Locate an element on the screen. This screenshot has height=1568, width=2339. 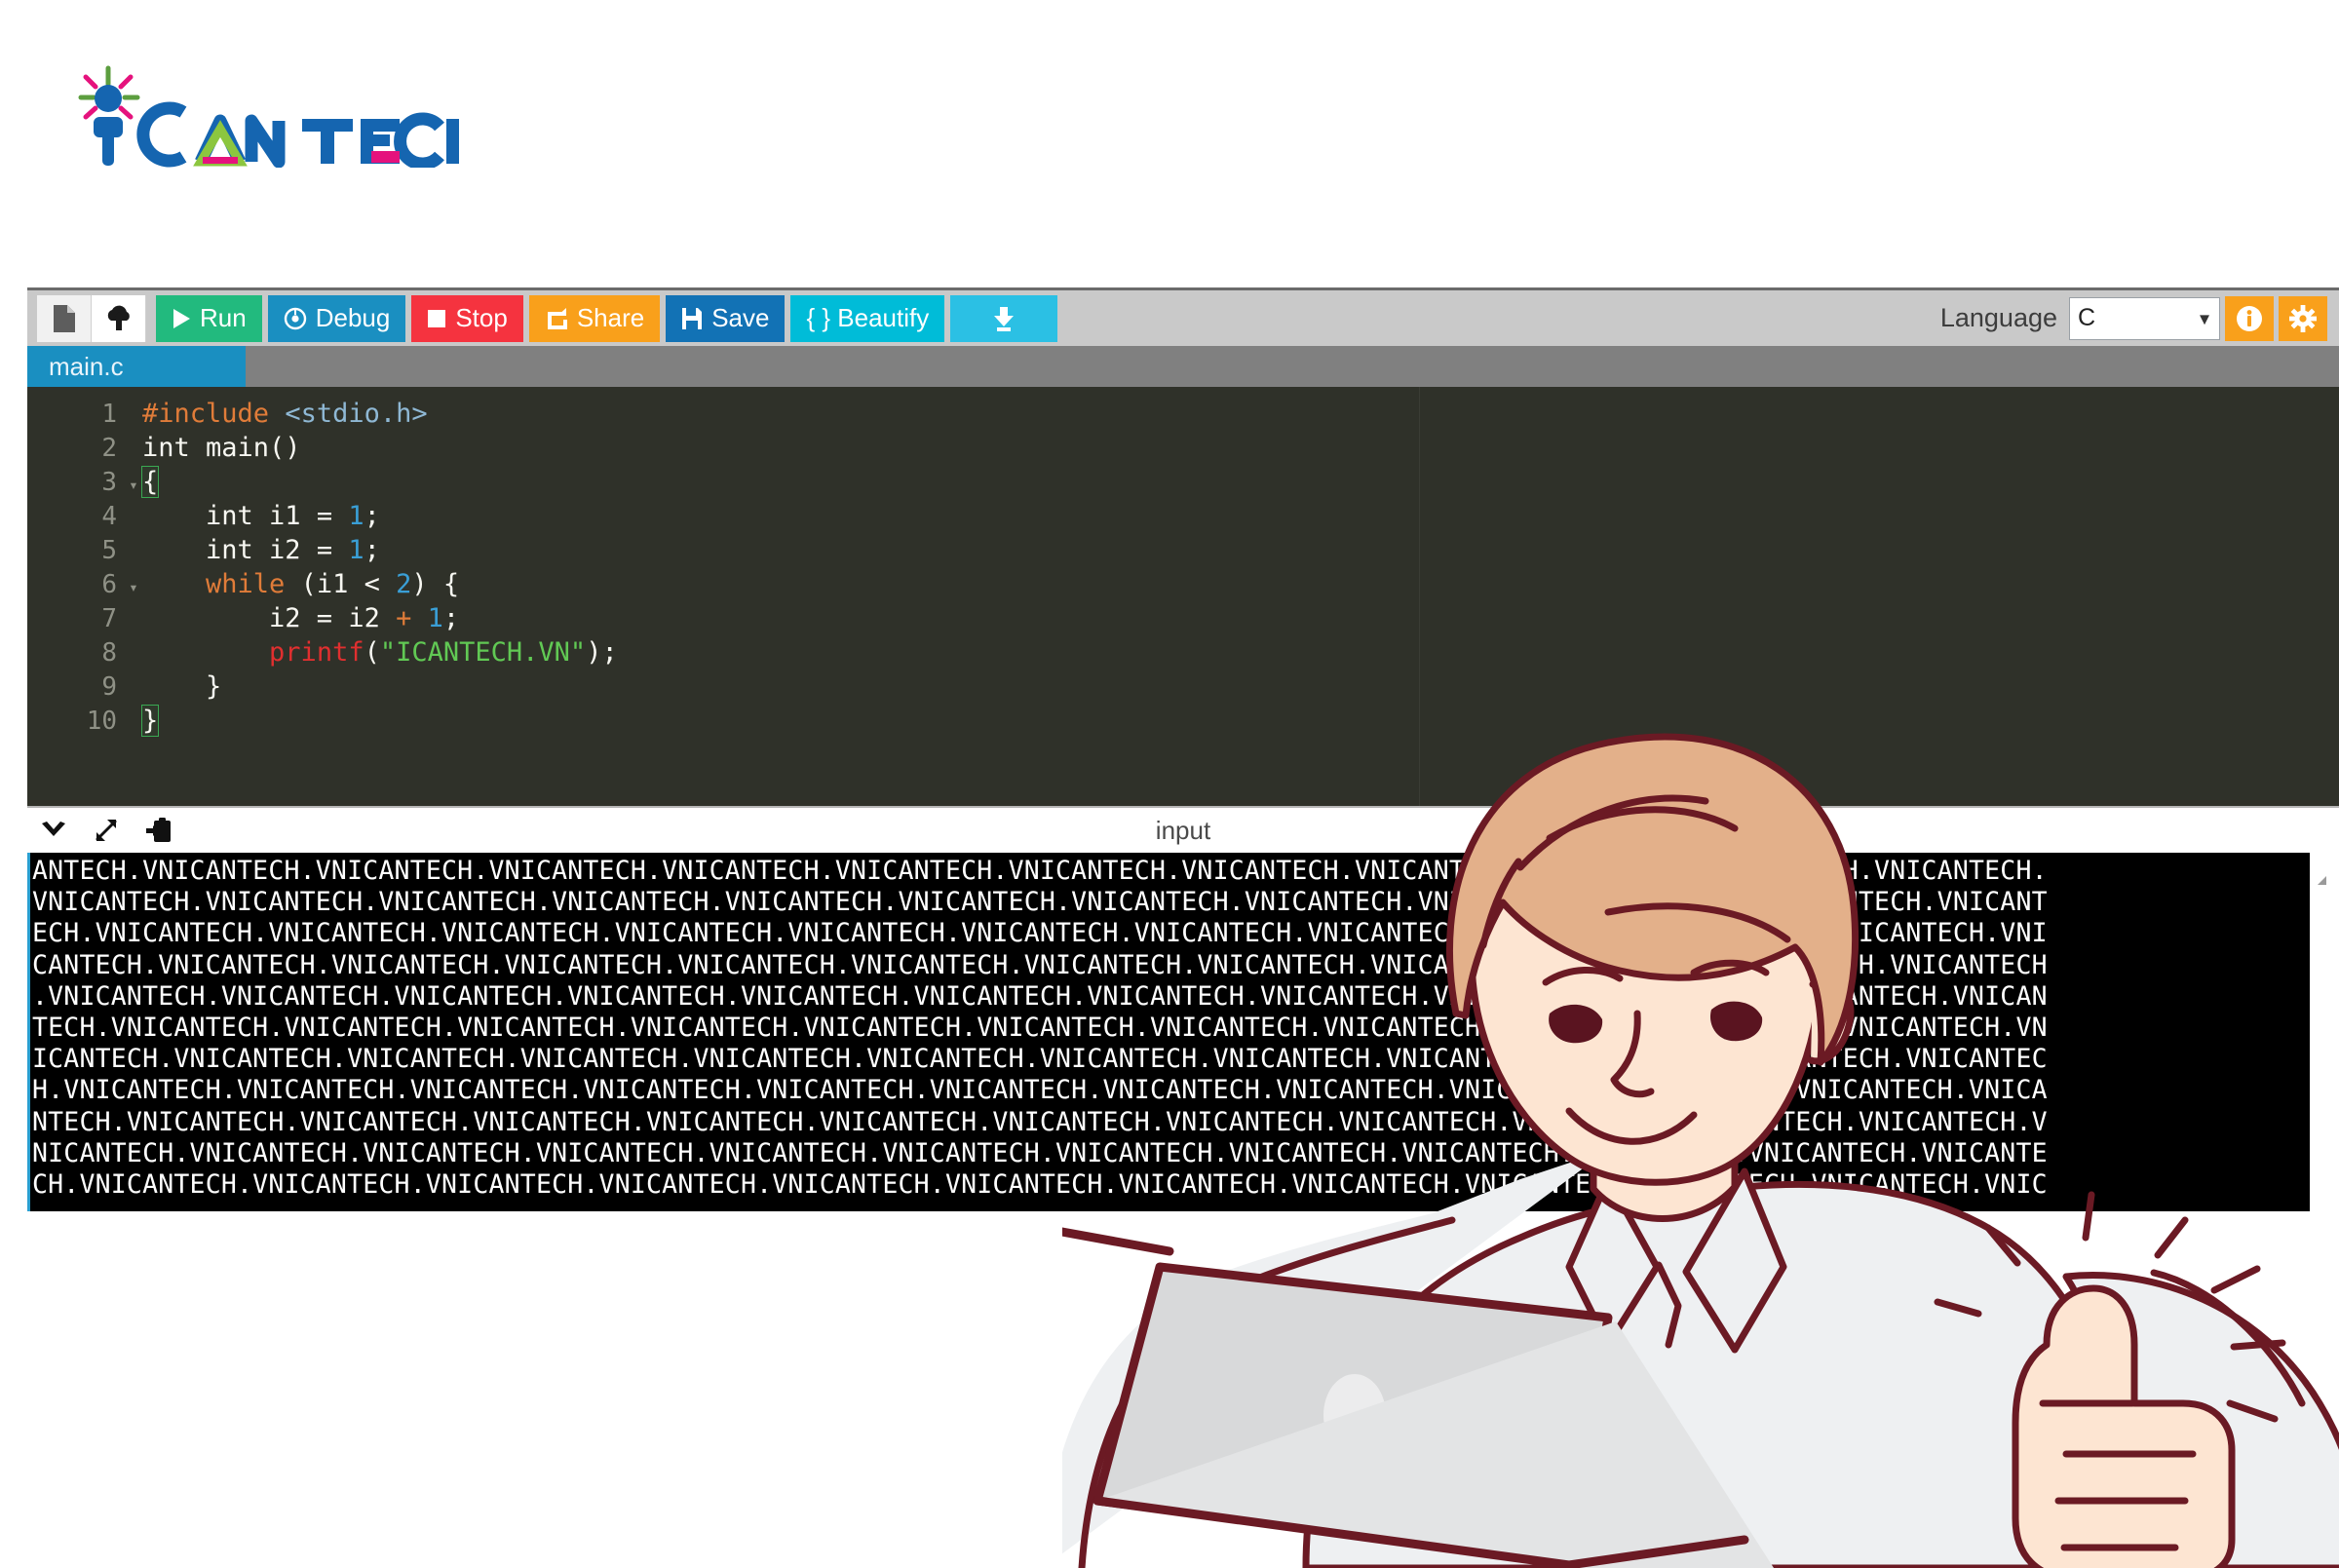
file-icon is located at coordinates (64, 318).